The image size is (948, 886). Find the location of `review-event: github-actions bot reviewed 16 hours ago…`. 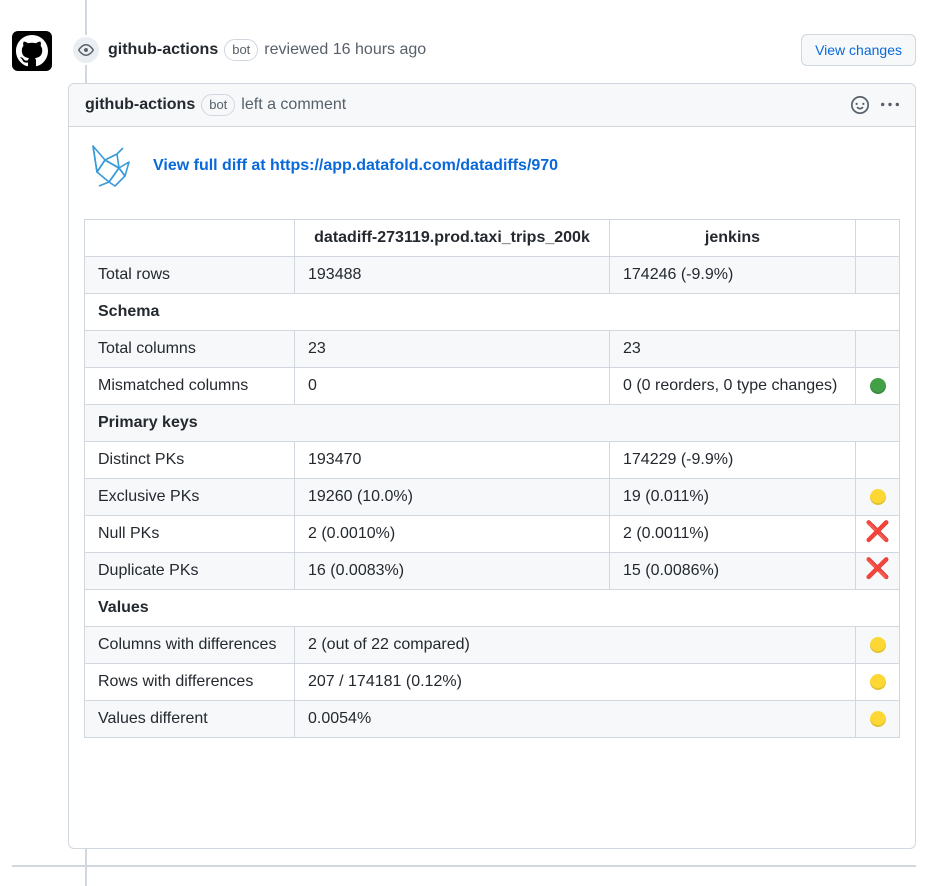

review-event: github-actions bot reviewed 16 hours ago… is located at coordinates (493, 50).